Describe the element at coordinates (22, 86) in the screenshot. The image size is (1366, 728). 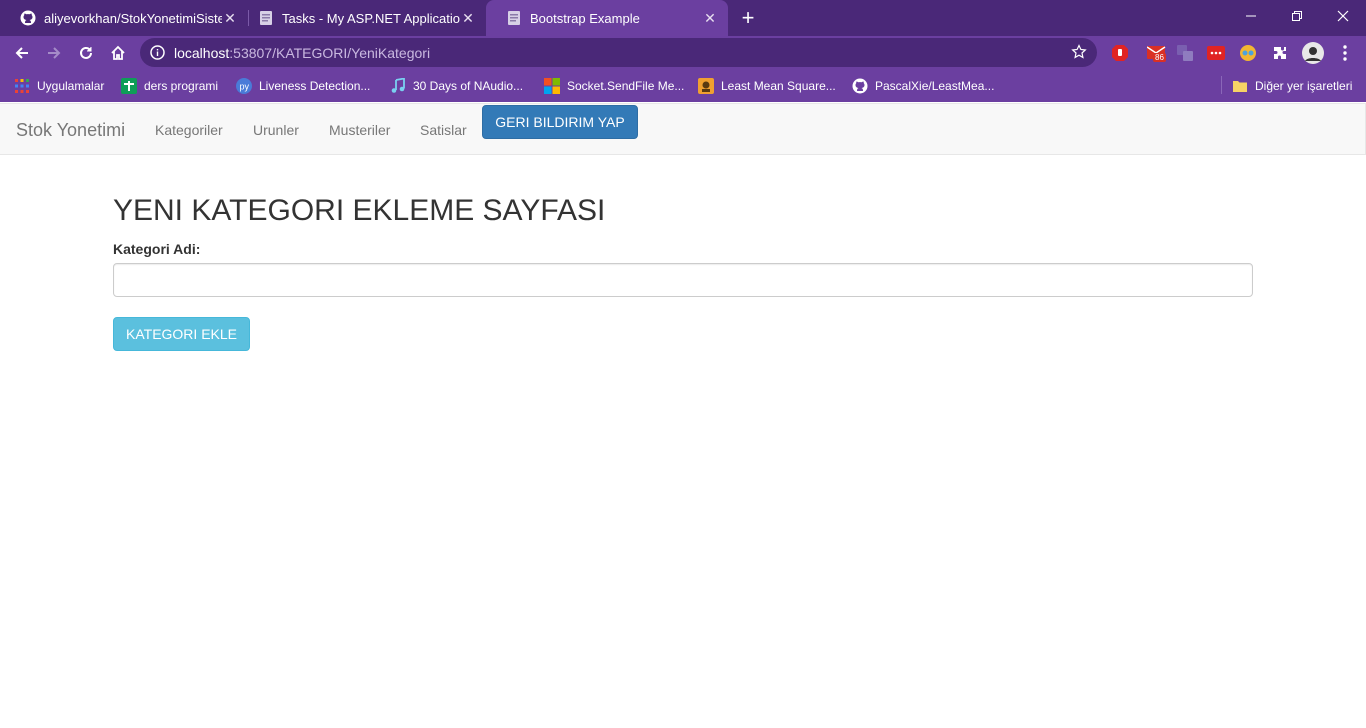
I see `apps-grid-icon` at that location.